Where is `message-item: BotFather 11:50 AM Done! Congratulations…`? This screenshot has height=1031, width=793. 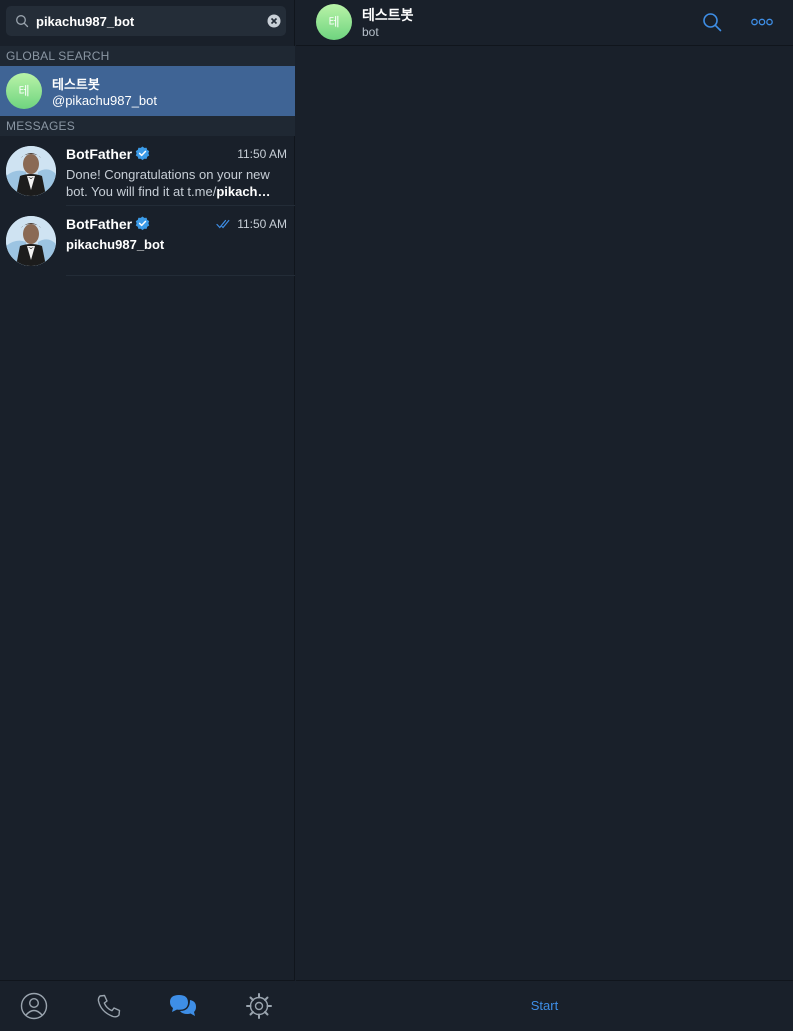 message-item: BotFather 11:50 AM Done! Congratulations… is located at coordinates (147, 171).